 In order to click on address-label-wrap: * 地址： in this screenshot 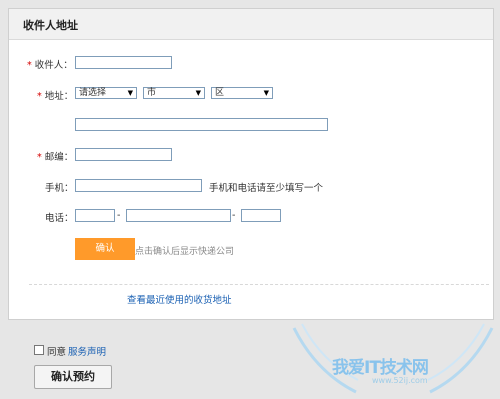, I will do `click(55, 95)`.